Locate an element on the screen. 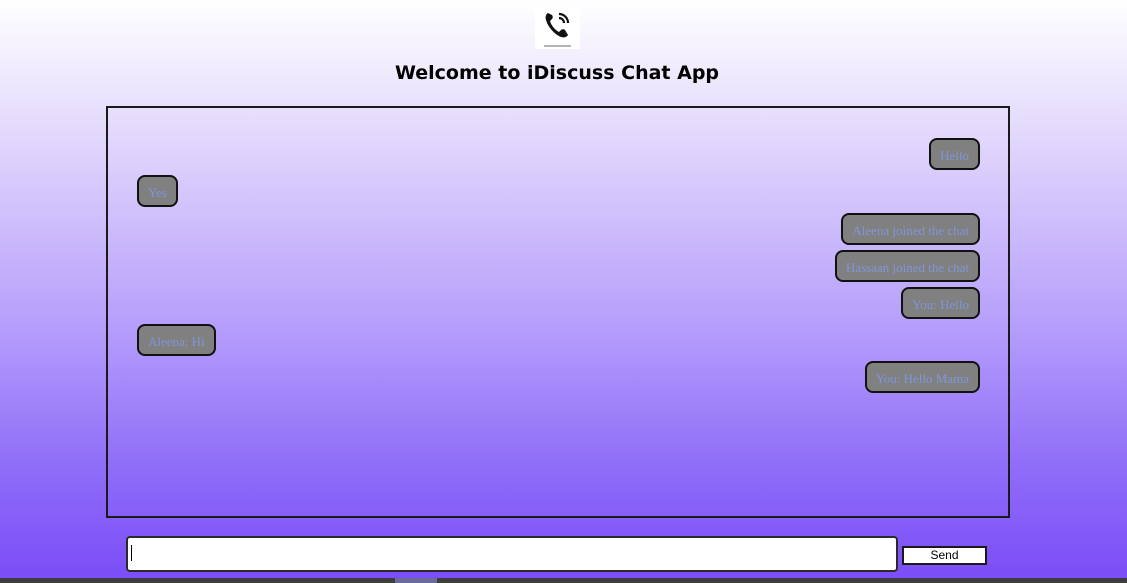 The width and height of the screenshot is (1127, 583). send-button: Send is located at coordinates (944, 555).